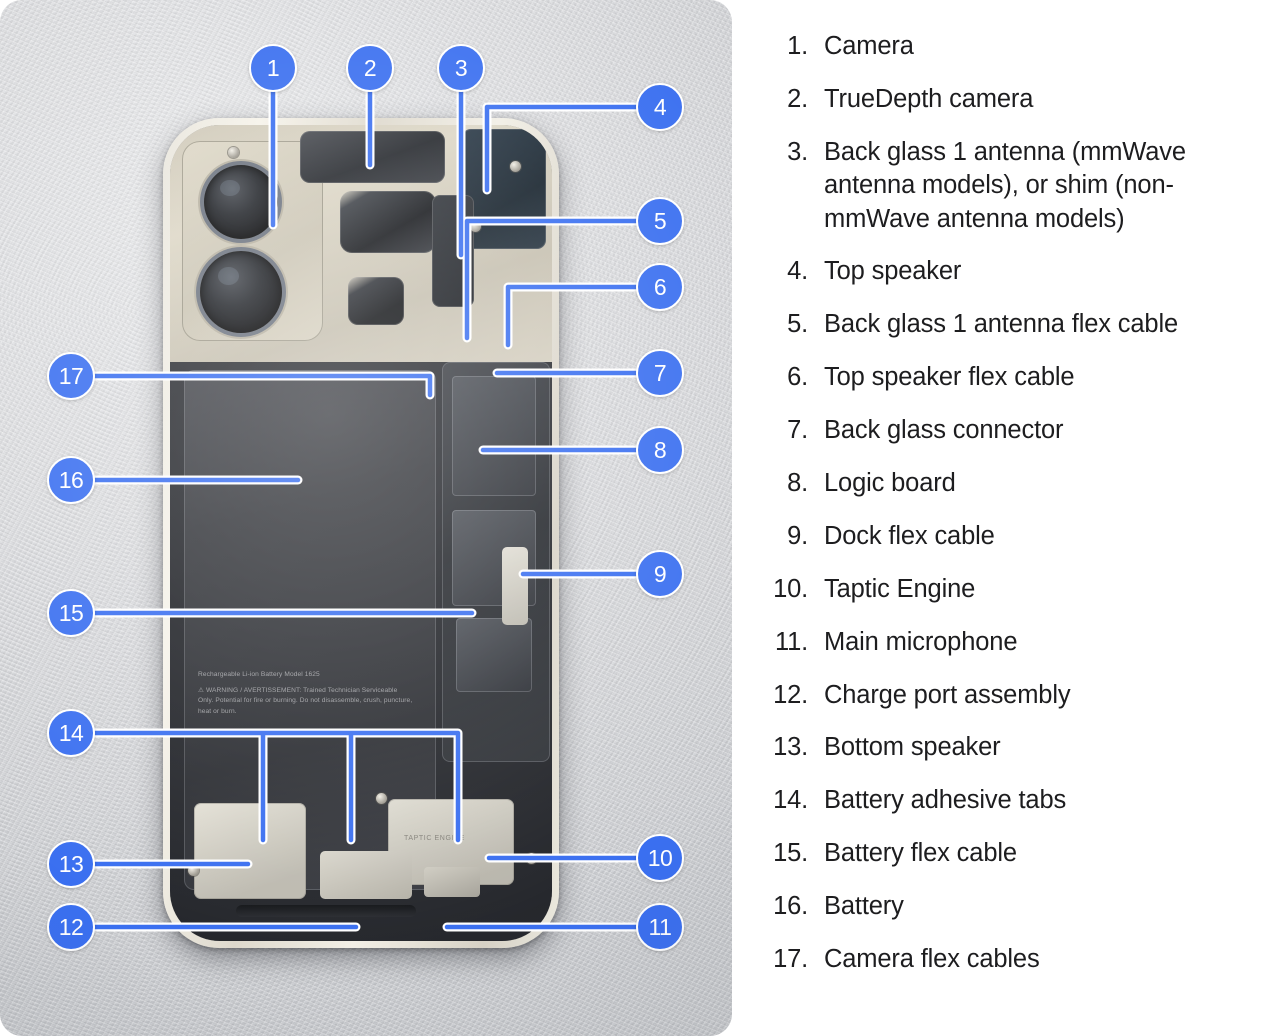 This screenshot has width=1280, height=1036. Describe the element at coordinates (660, 450) in the screenshot. I see `callout-marker-8: 8` at that location.